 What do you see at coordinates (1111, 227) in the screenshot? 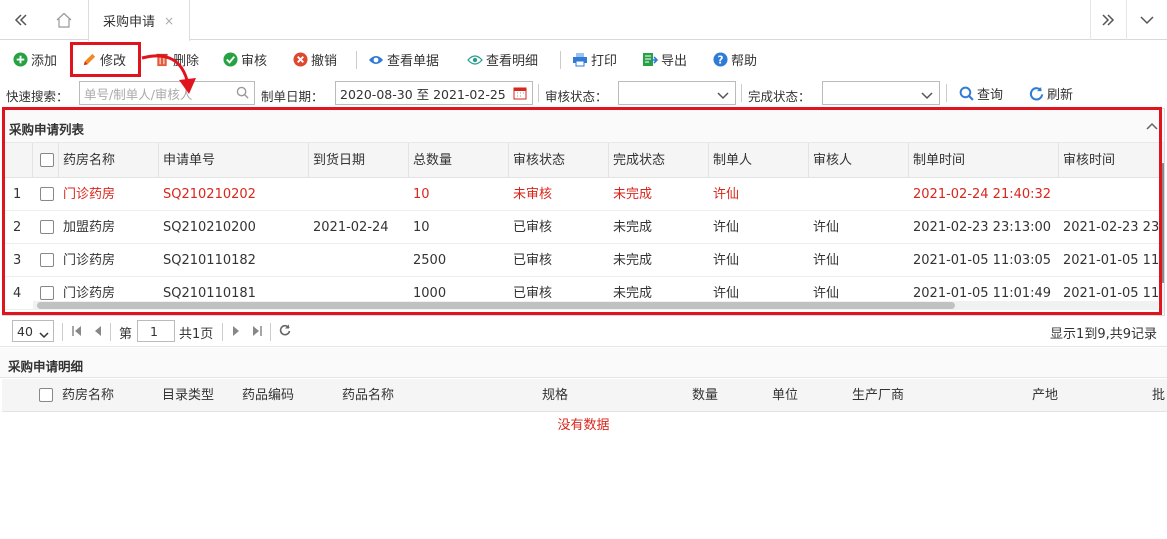
I see `audit-time-cell: 2021-02-23 23:1` at bounding box center [1111, 227].